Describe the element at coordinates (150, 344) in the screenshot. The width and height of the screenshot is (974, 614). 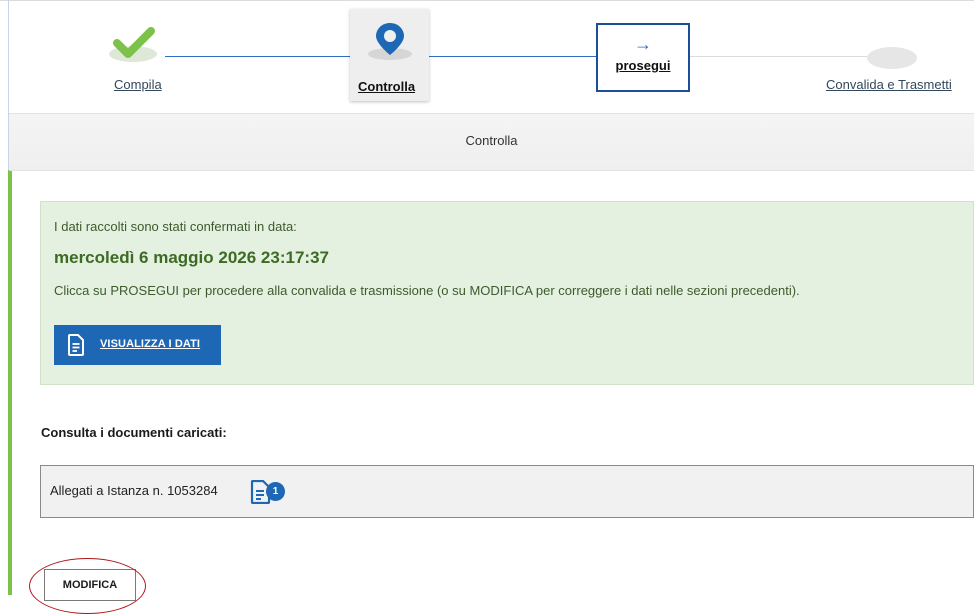
I see `view-data-label: VISUALIZZA I DATI` at that location.